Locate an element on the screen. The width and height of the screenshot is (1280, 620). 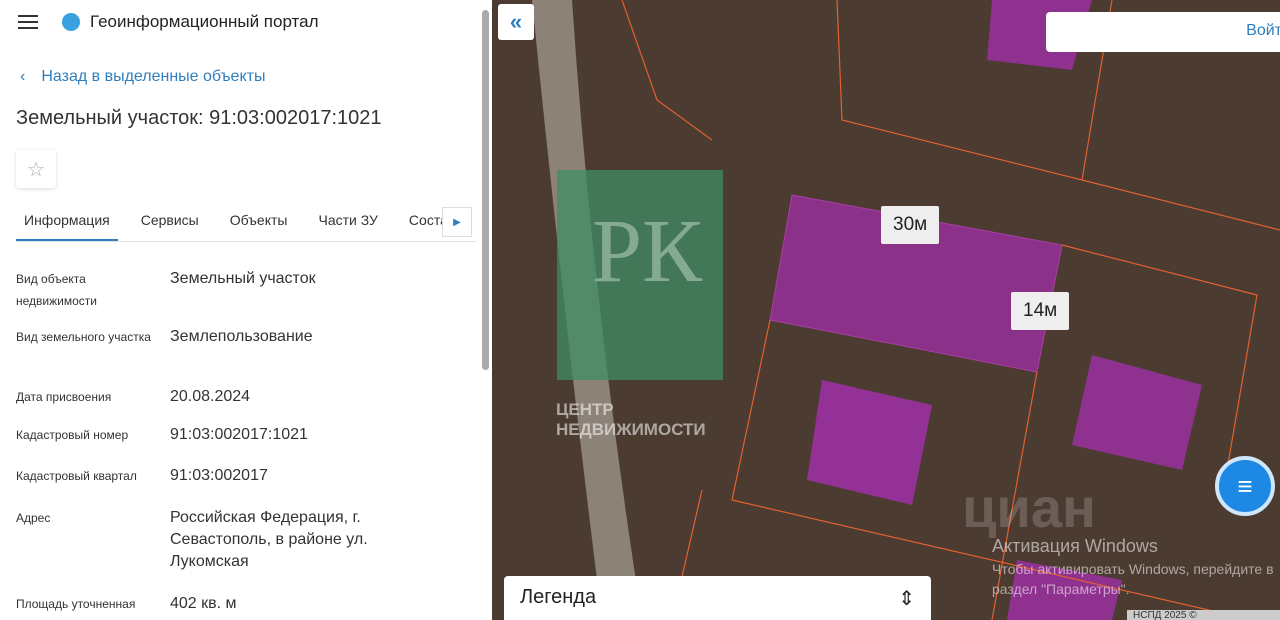
field-row: Площадь уточненная 402 кв. м is located at coordinates (246, 604).